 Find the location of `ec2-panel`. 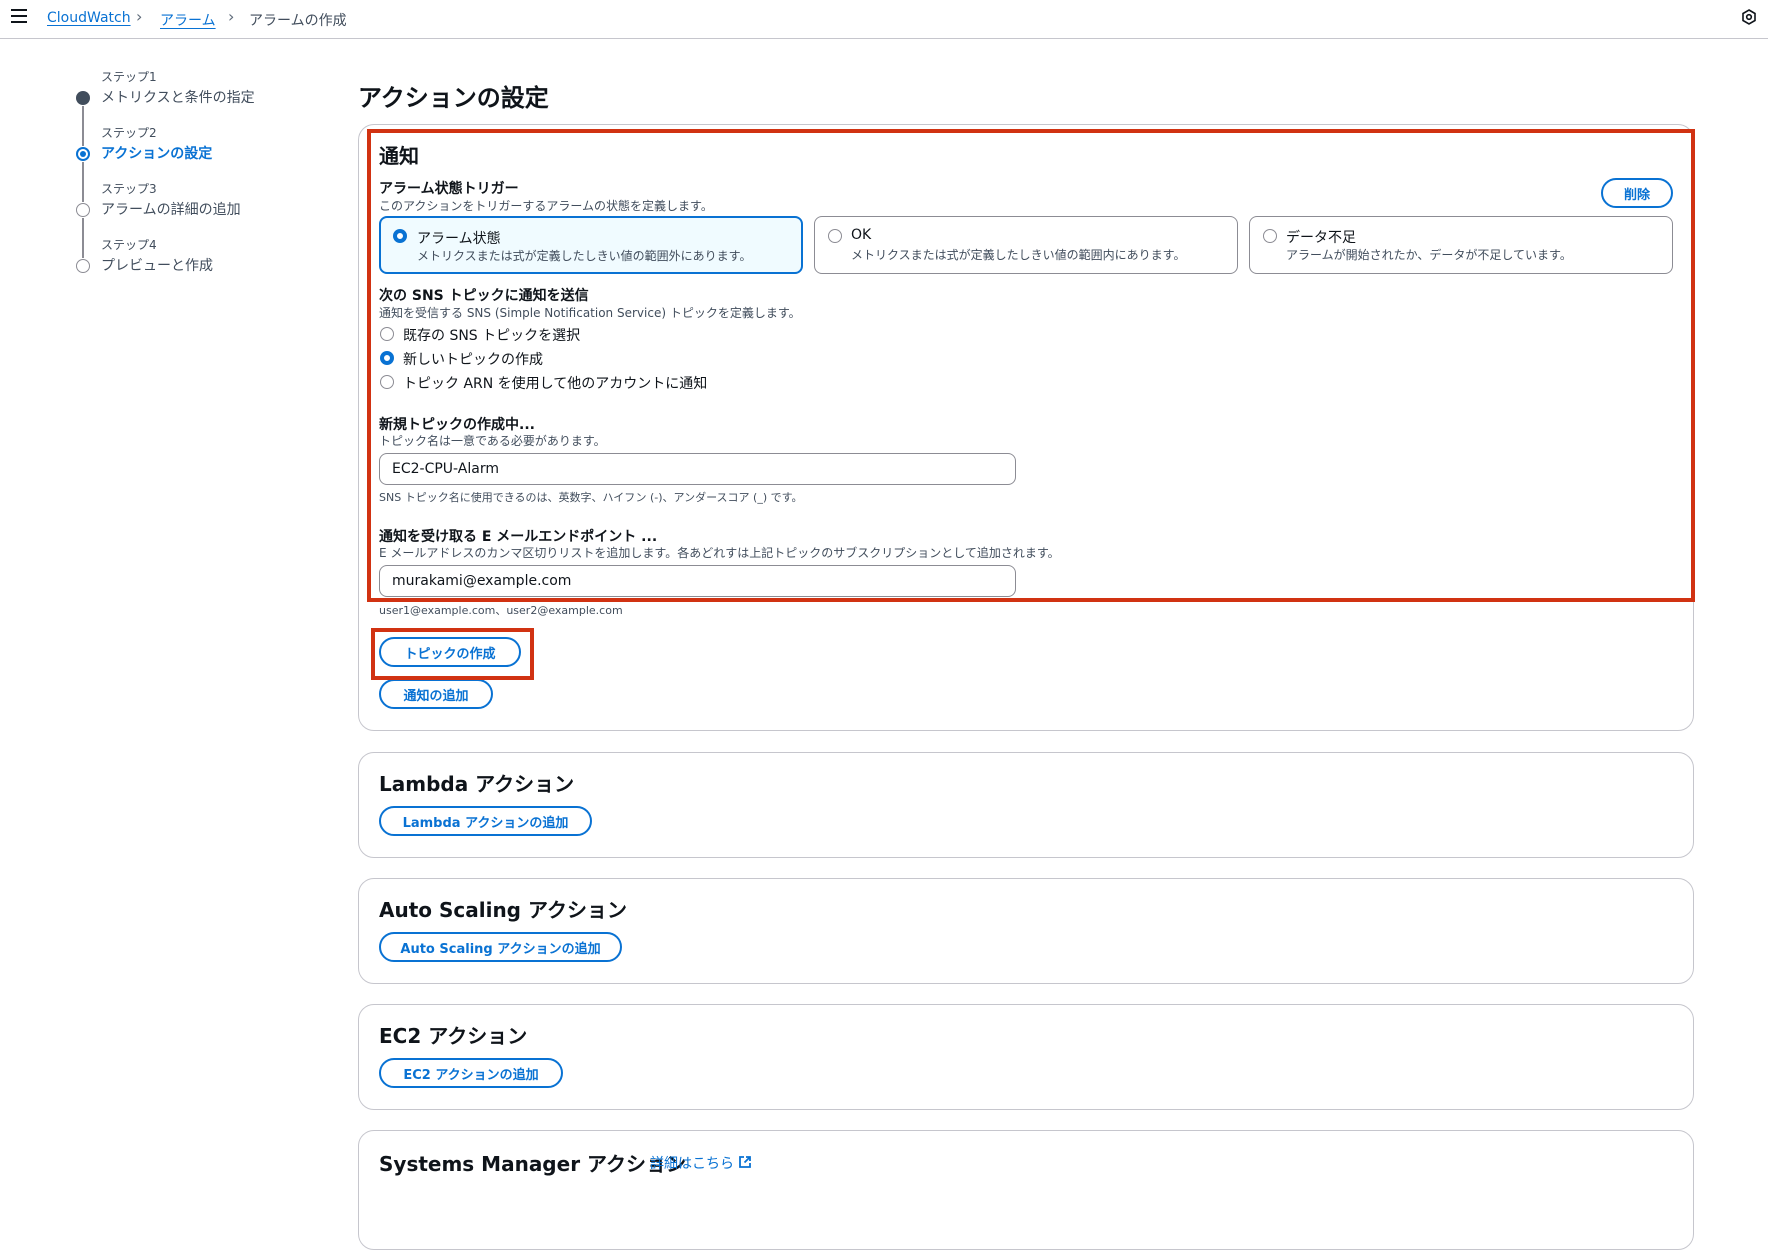

ec2-panel is located at coordinates (1026, 1057).